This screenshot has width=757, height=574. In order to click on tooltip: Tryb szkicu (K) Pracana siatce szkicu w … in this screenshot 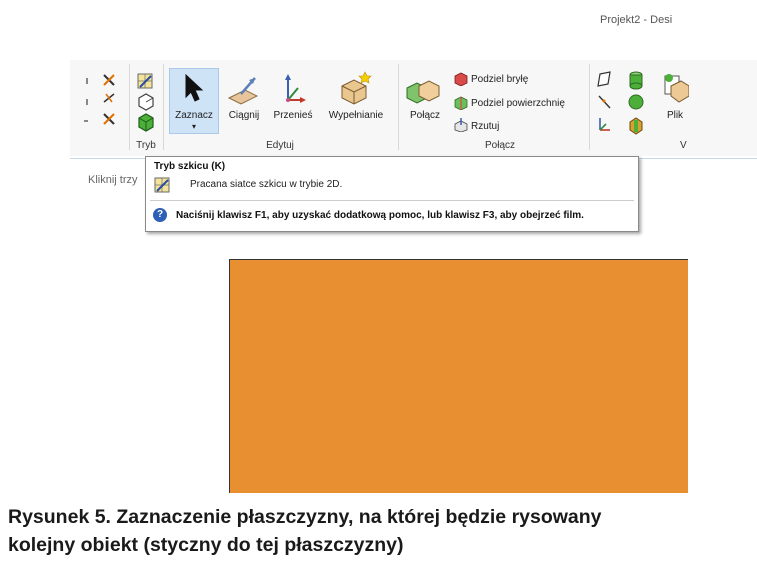, I will do `click(392, 194)`.